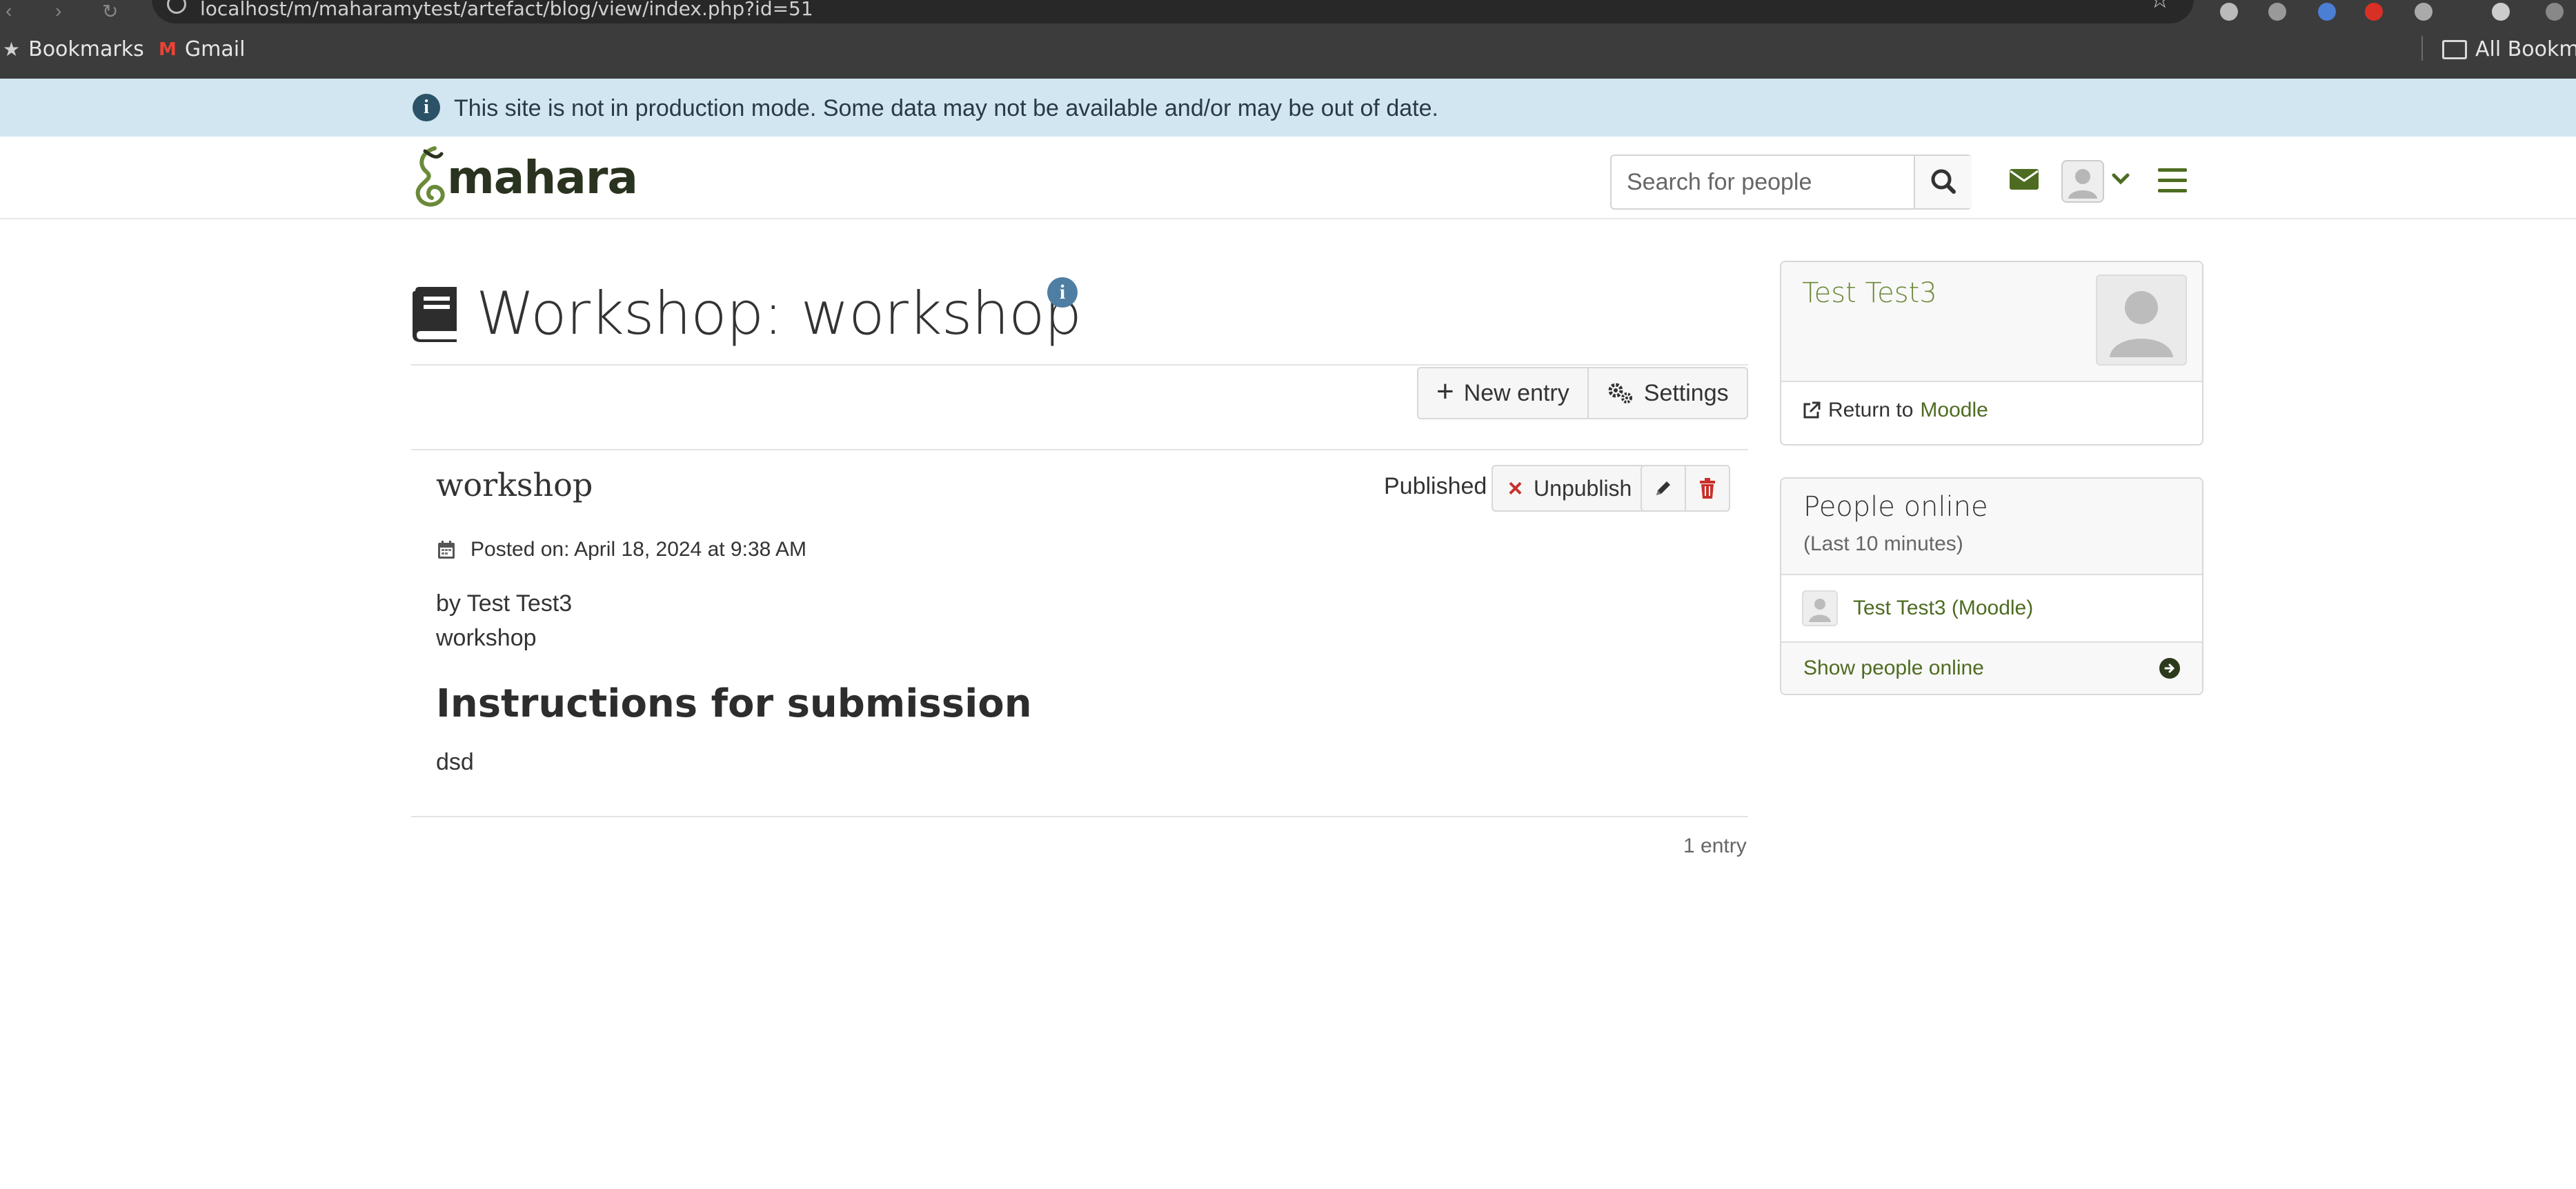 This screenshot has width=2576, height=1189. What do you see at coordinates (1991, 527) in the screenshot?
I see `people-online-header: People online (Last 10 minutes)` at bounding box center [1991, 527].